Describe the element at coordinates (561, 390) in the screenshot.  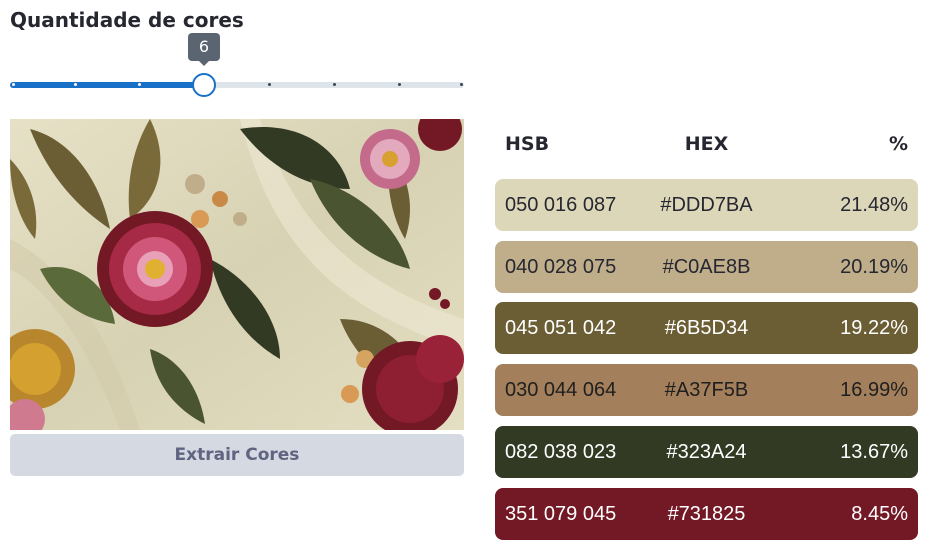
I see `color-hsb: 030 044 064` at that location.